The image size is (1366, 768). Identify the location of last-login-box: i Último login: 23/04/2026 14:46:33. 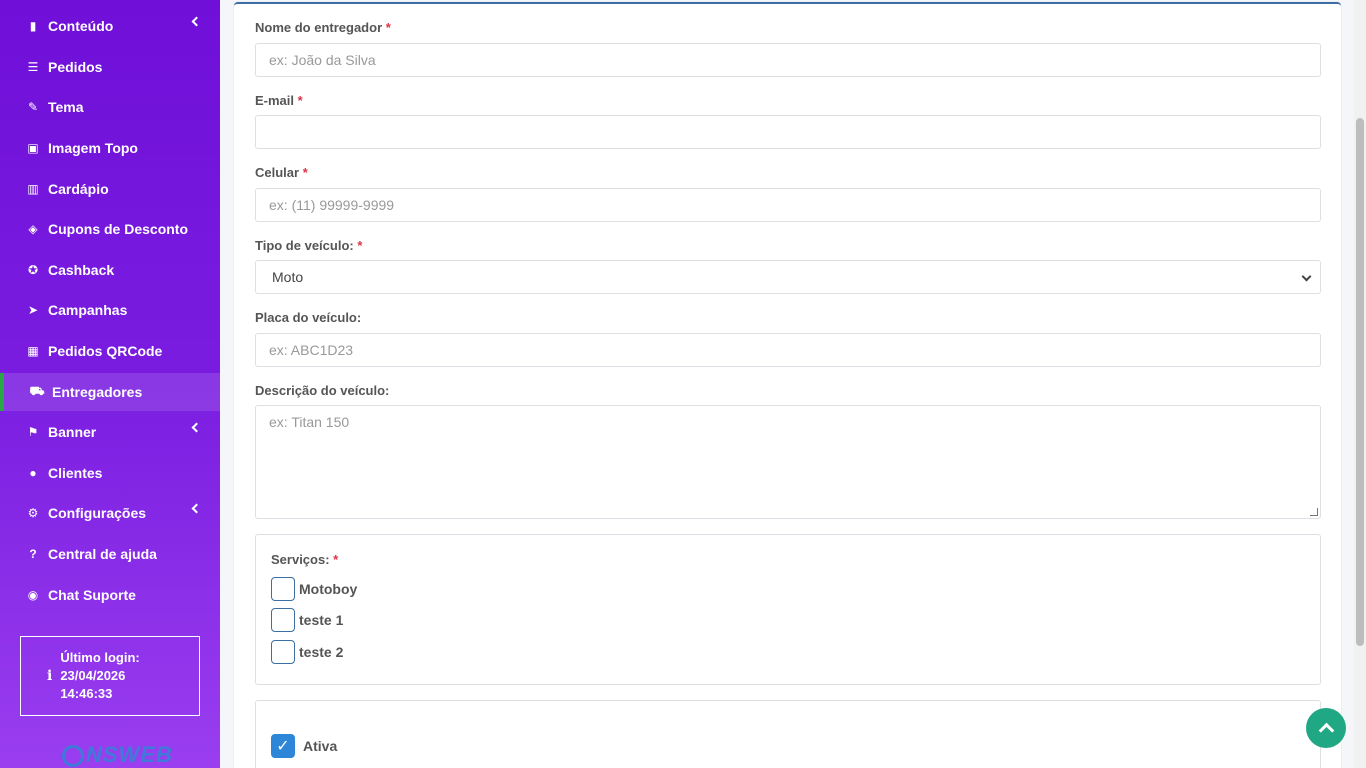
(110, 676).